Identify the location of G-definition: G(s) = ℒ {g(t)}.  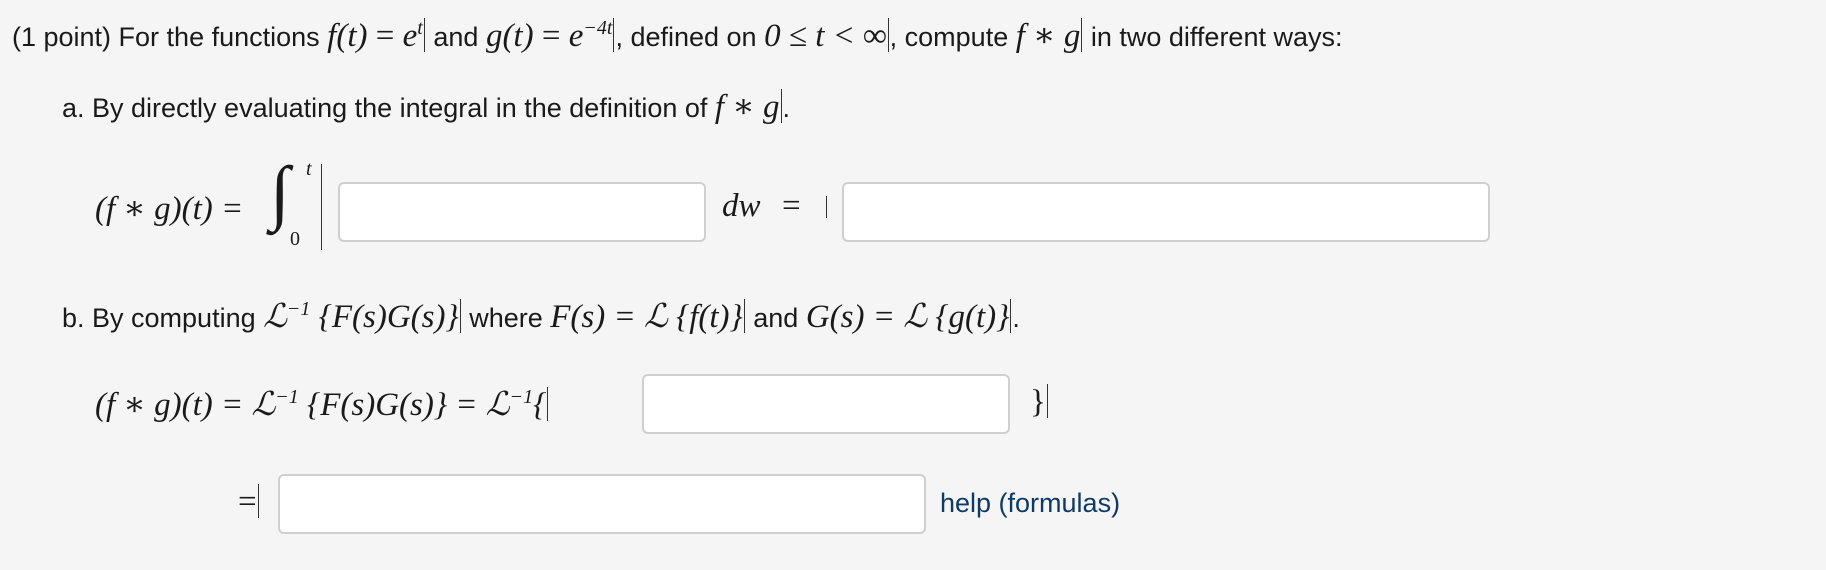
(907, 317).